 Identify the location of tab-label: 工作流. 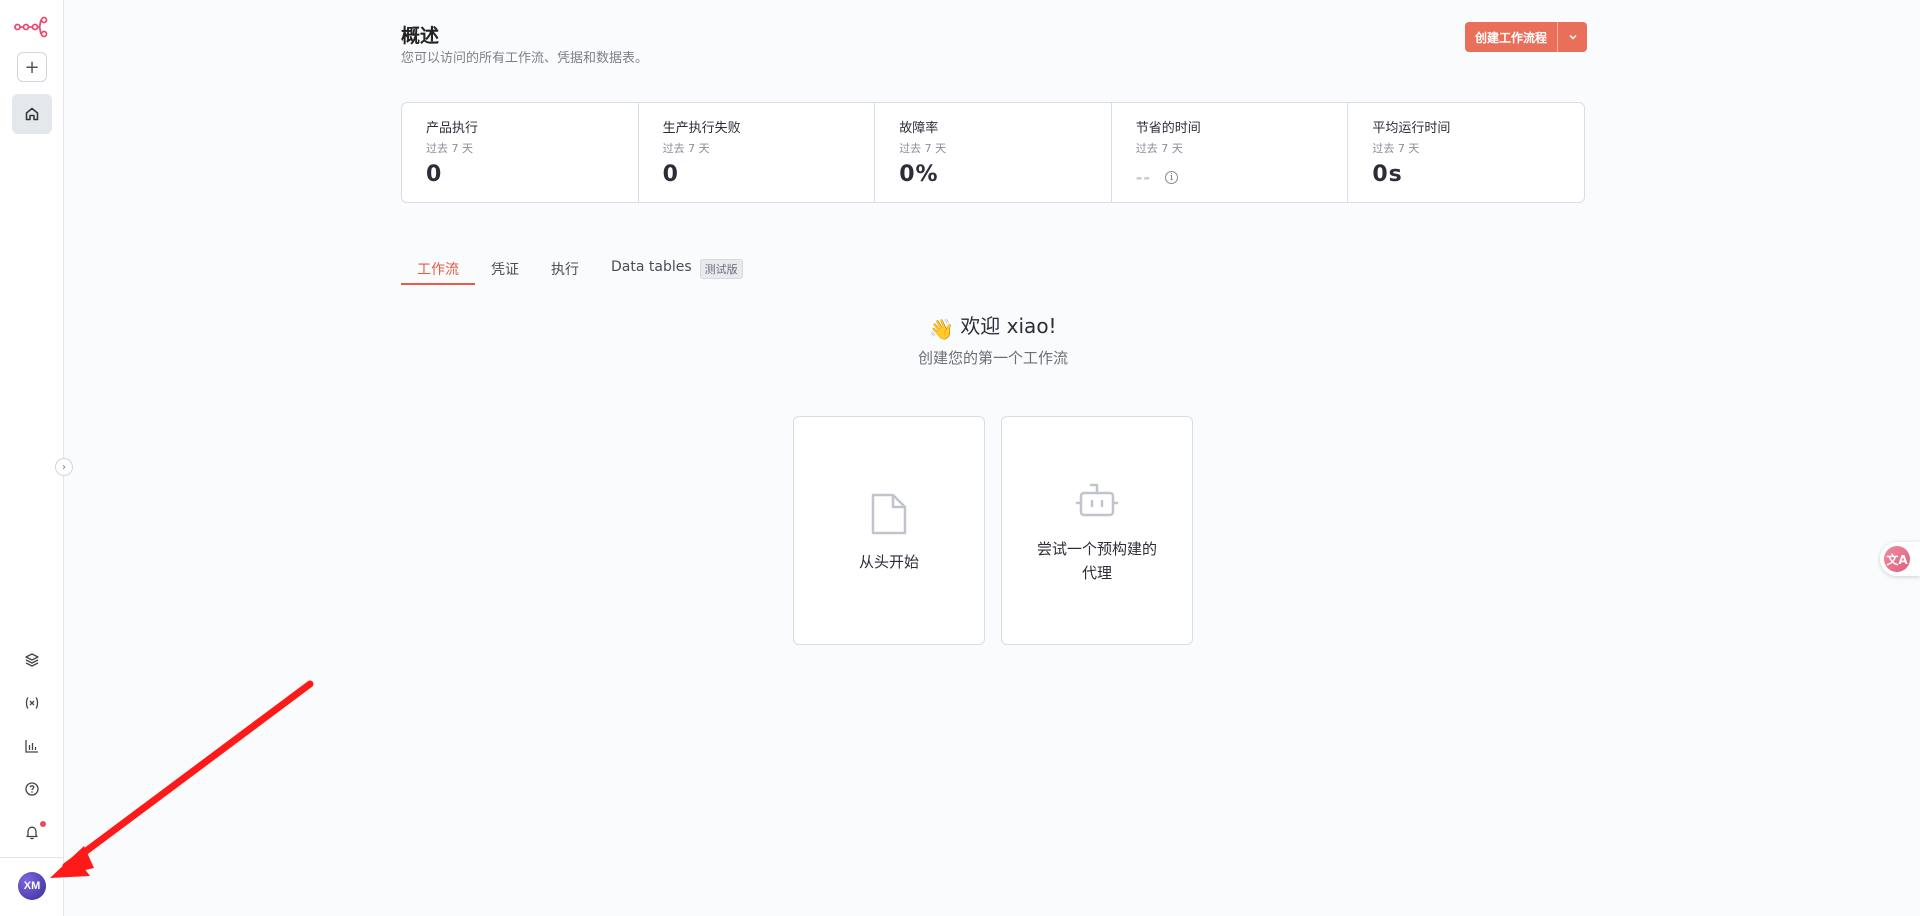
(438, 270).